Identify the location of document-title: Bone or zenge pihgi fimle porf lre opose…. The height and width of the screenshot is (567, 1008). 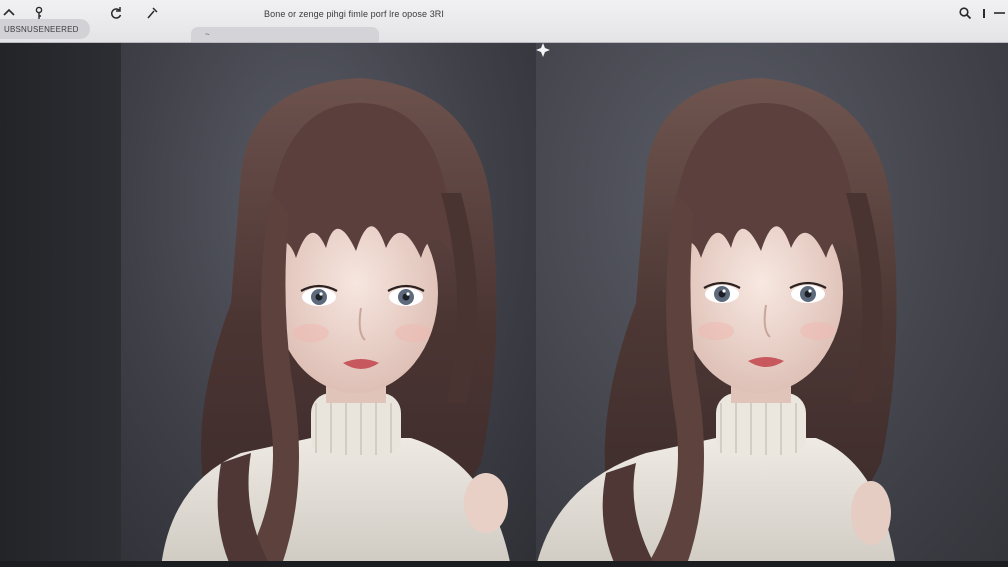
(354, 14).